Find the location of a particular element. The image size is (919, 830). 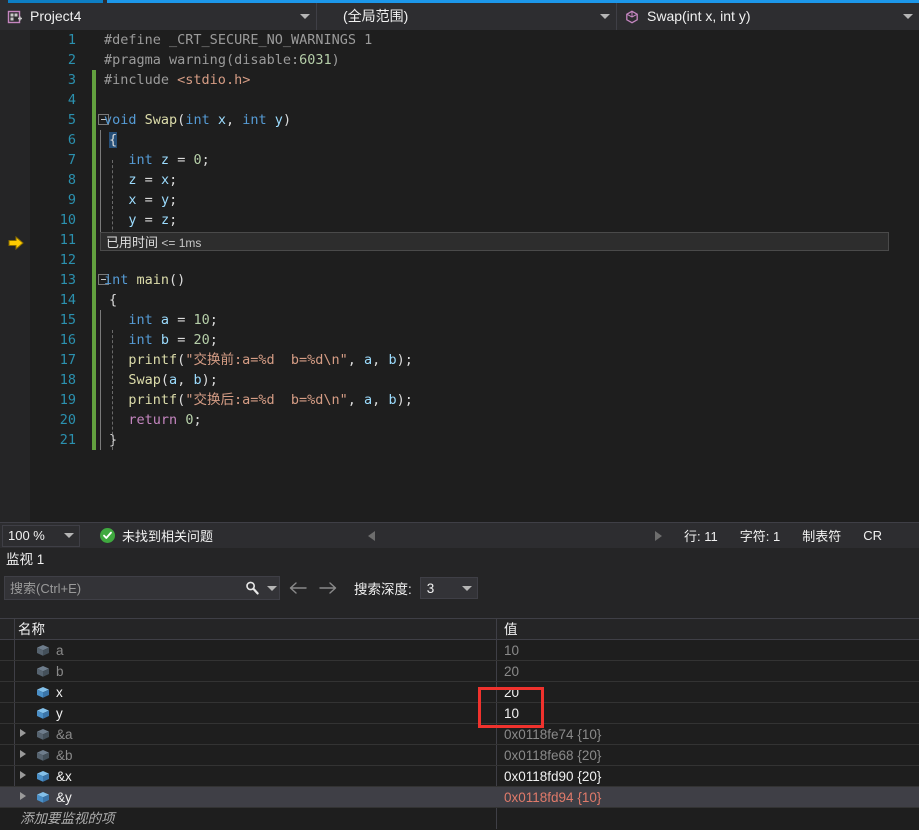

check-circle-icon is located at coordinates (107, 535).